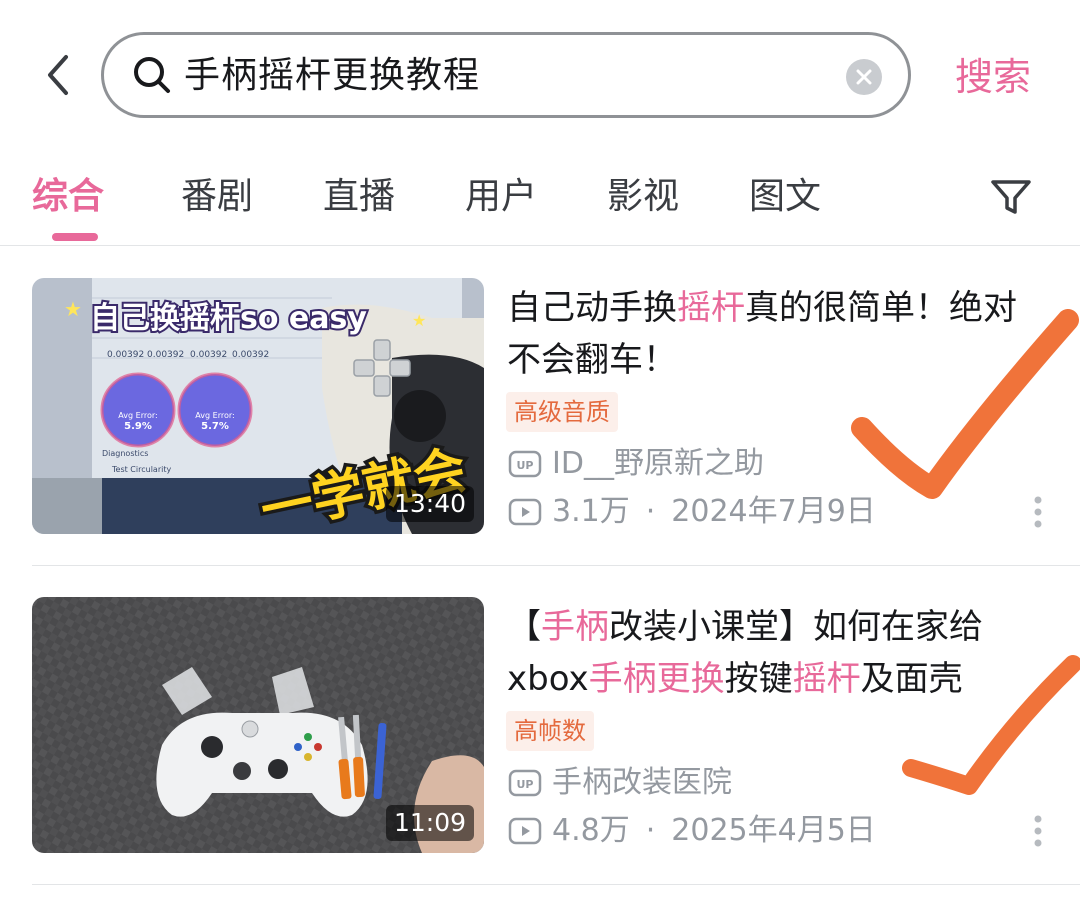 Image resolution: width=1080 pixels, height=903 pixels. I want to click on close-icon, so click(864, 77).